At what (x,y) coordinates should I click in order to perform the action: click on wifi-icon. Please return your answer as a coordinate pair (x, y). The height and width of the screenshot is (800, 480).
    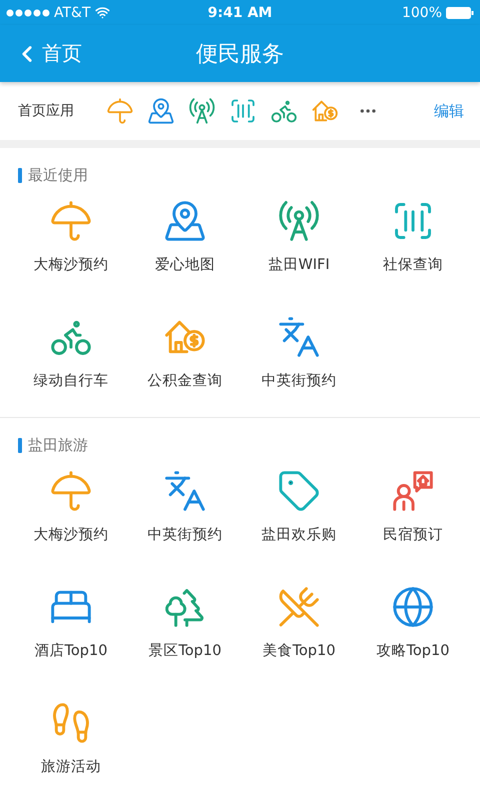
    Looking at the image, I should click on (102, 12).